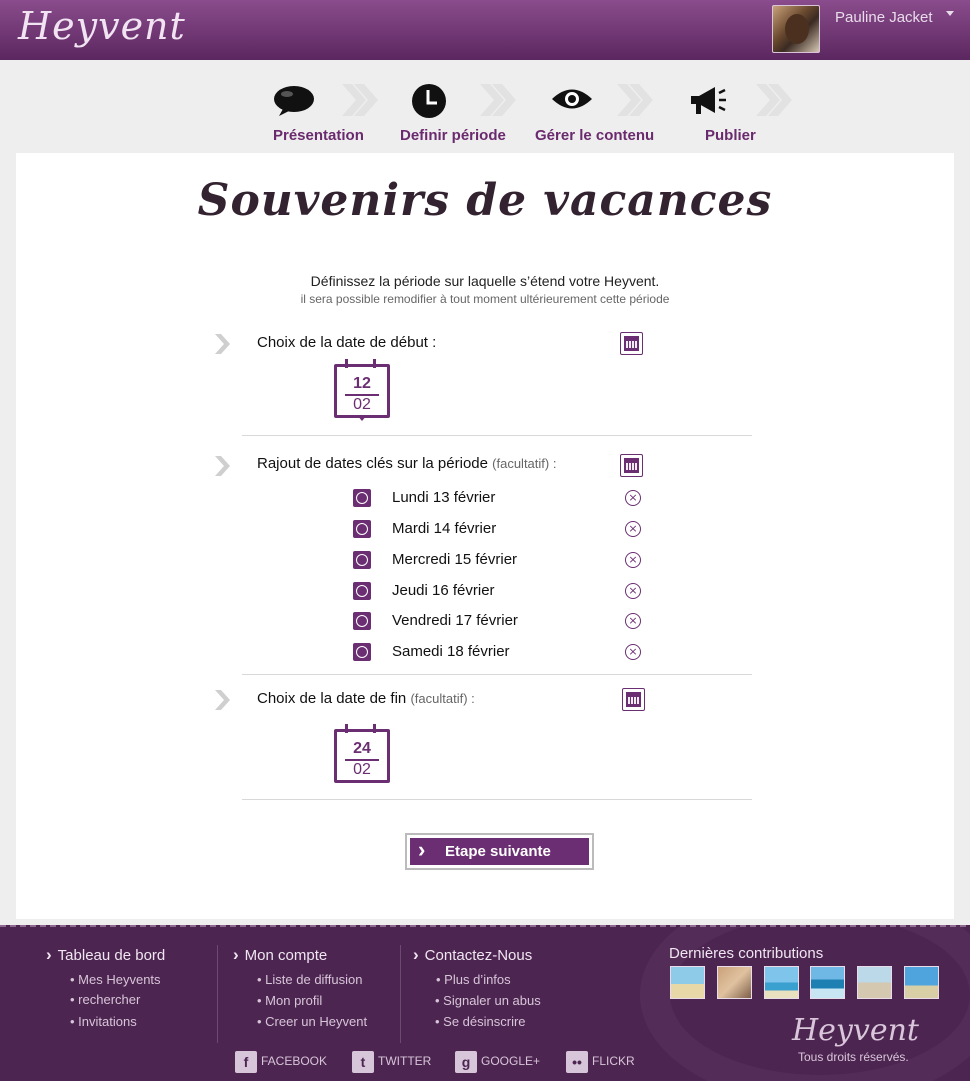  I want to click on end-date-calendar-button, so click(633, 699).